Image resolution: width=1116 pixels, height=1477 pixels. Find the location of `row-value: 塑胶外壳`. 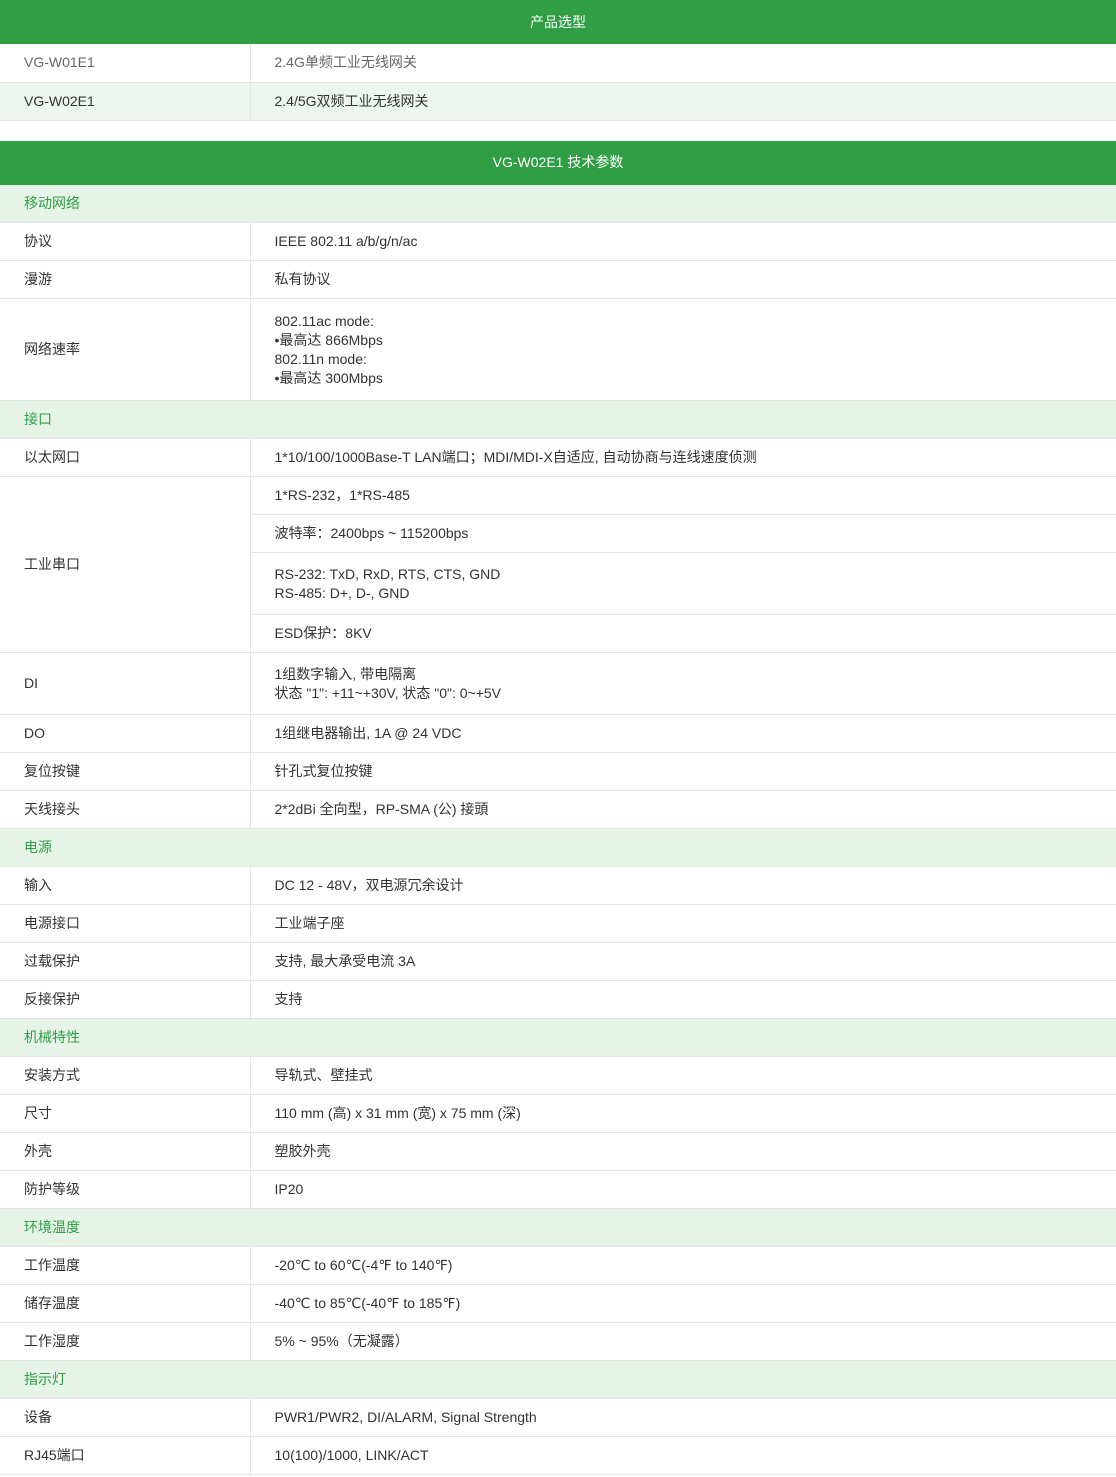

row-value: 塑胶外壳 is located at coordinates (683, 1151).